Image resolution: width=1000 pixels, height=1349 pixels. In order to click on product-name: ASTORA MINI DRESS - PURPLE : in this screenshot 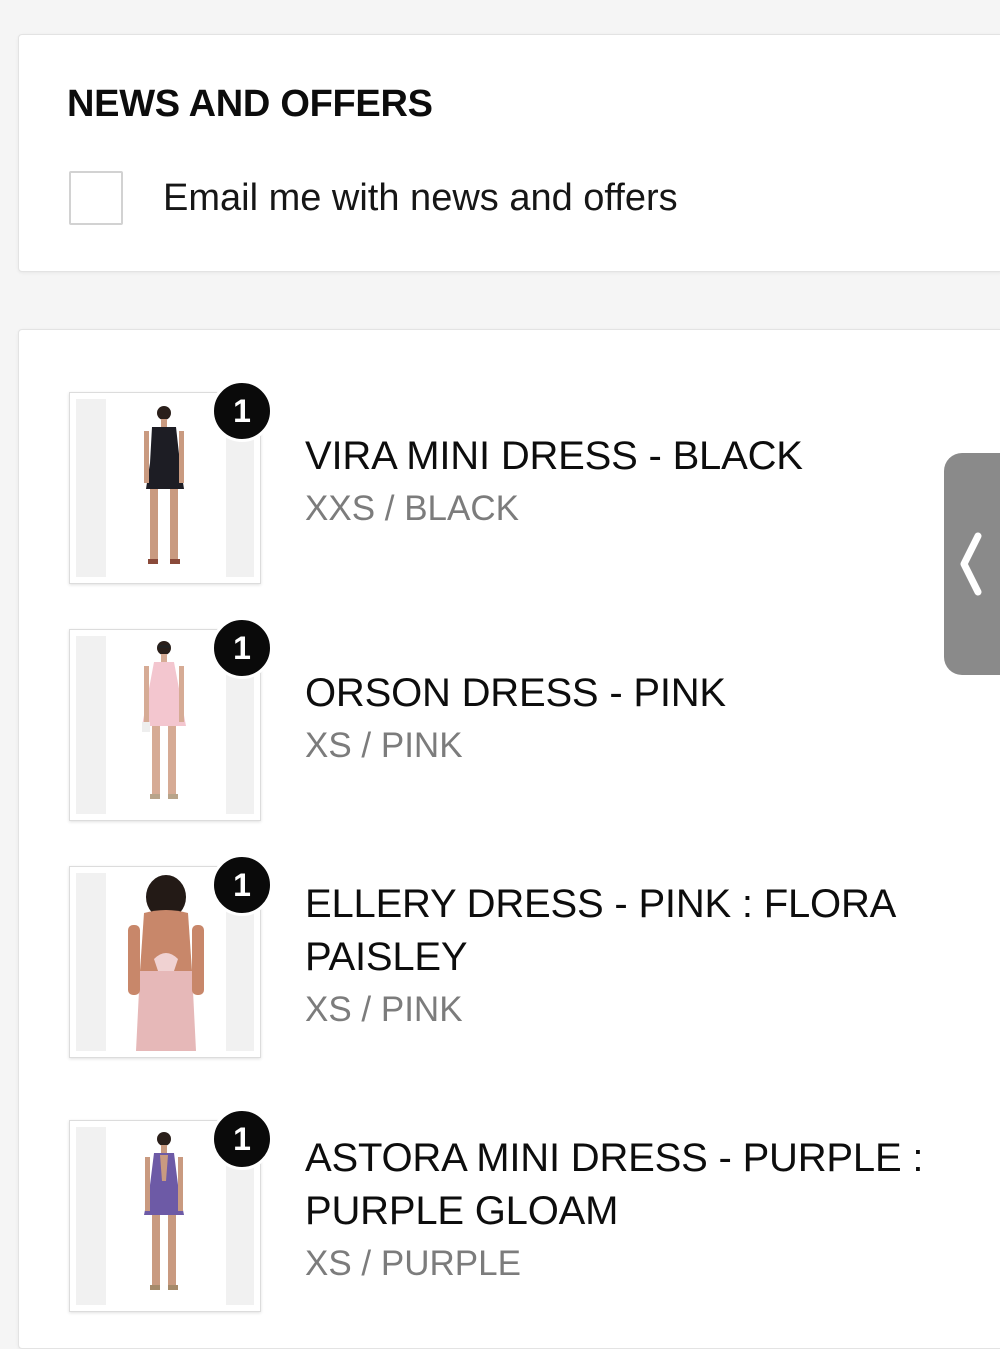, I will do `click(614, 1158)`.